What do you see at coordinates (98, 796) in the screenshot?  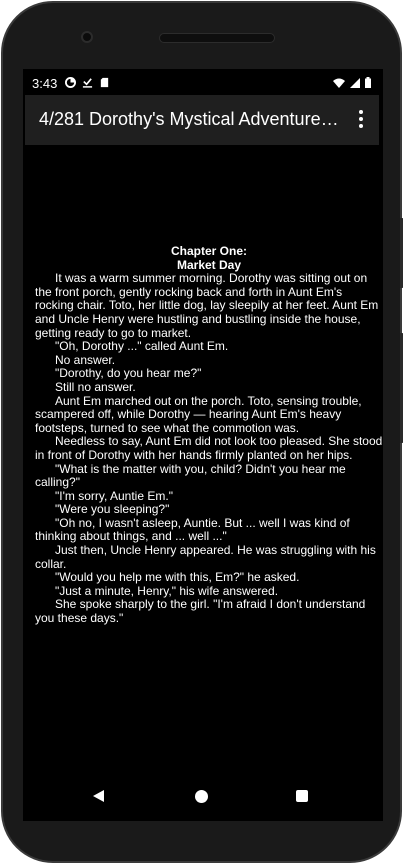 I see `back-triangle-icon` at bounding box center [98, 796].